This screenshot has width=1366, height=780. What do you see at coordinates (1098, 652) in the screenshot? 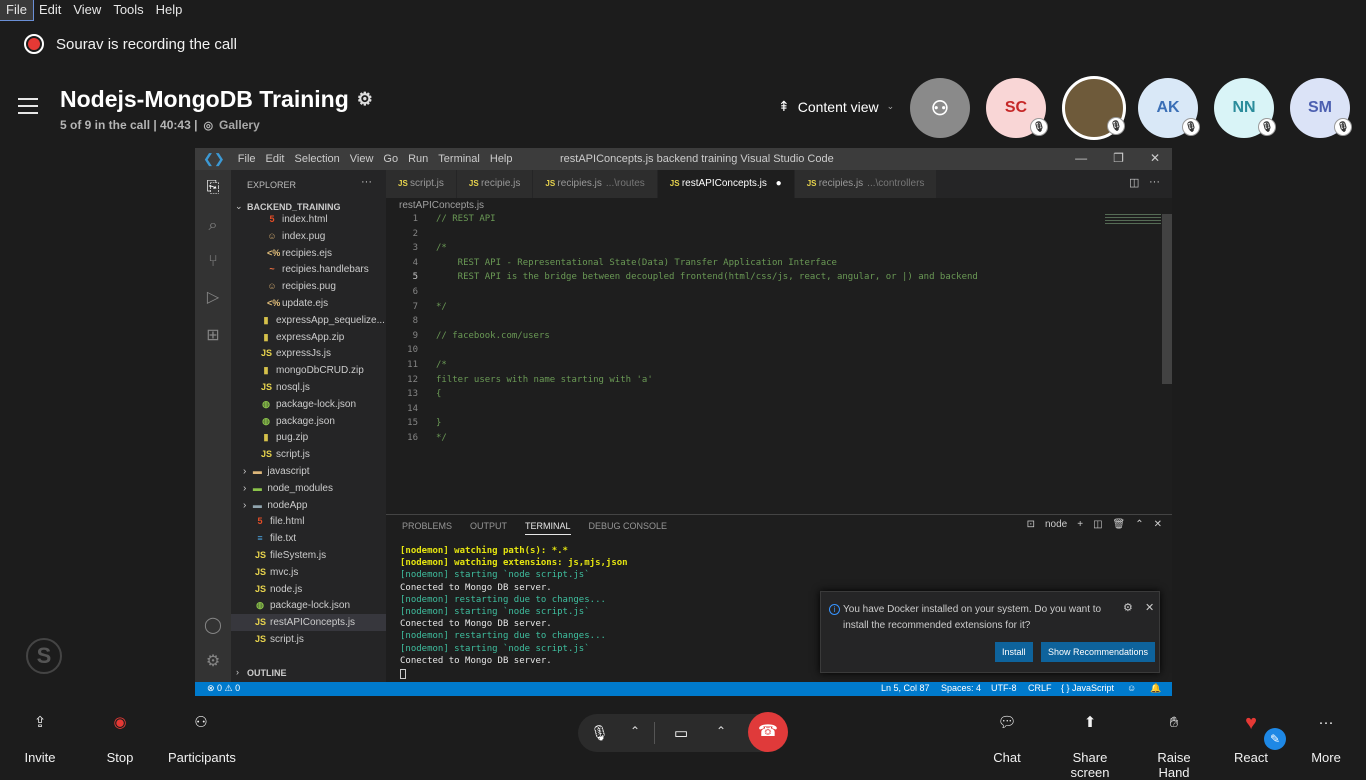
I see `show-recommendations-button: Show Recommendations` at bounding box center [1098, 652].